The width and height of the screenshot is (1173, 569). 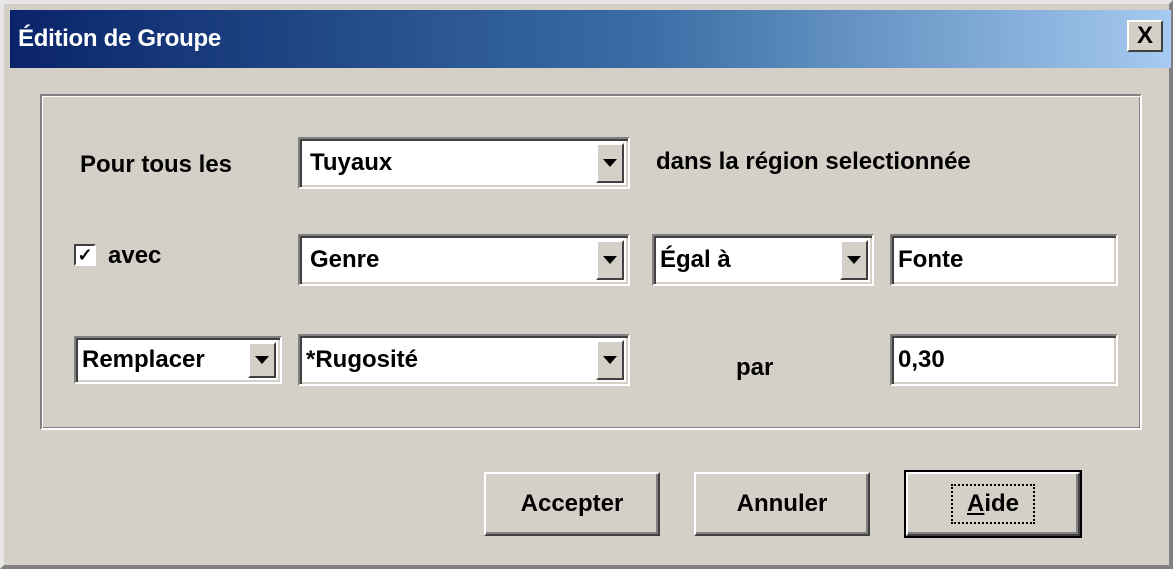 I want to click on by-label: par, so click(x=755, y=367).